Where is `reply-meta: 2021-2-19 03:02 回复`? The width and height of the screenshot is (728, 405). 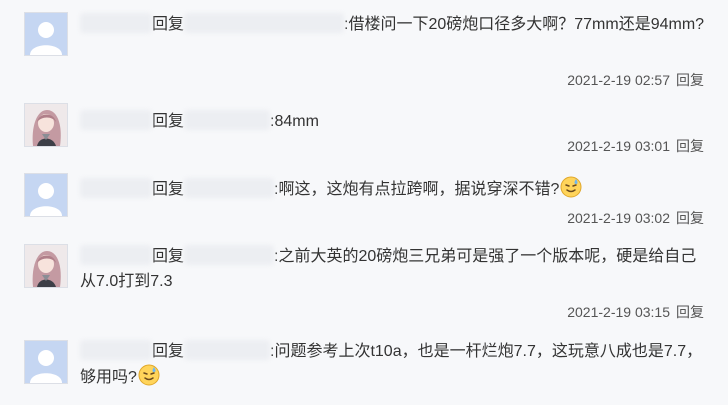 reply-meta: 2021-2-19 03:02 回复 is located at coordinates (635, 218).